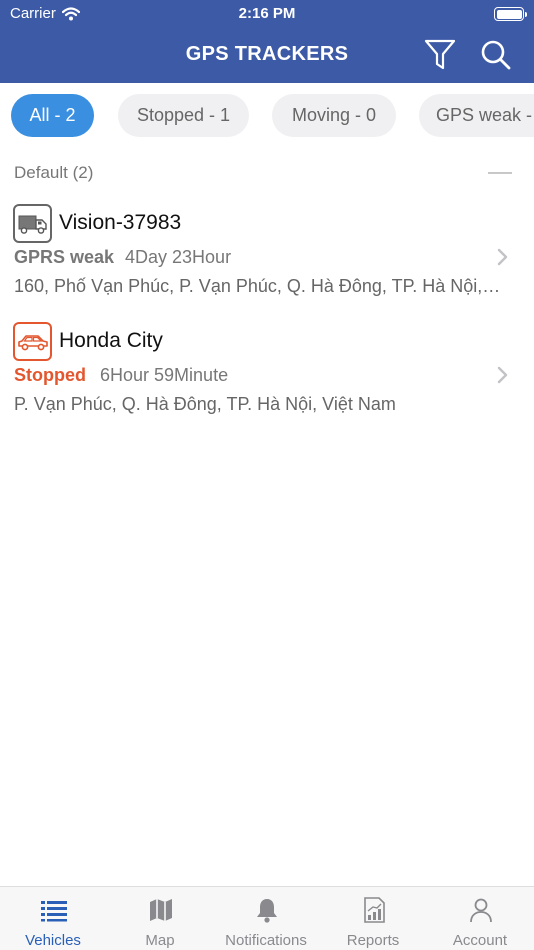 The image size is (534, 950). Describe the element at coordinates (164, 375) in the screenshot. I see `vehicle-duration: 6Hour 59Minute` at that location.